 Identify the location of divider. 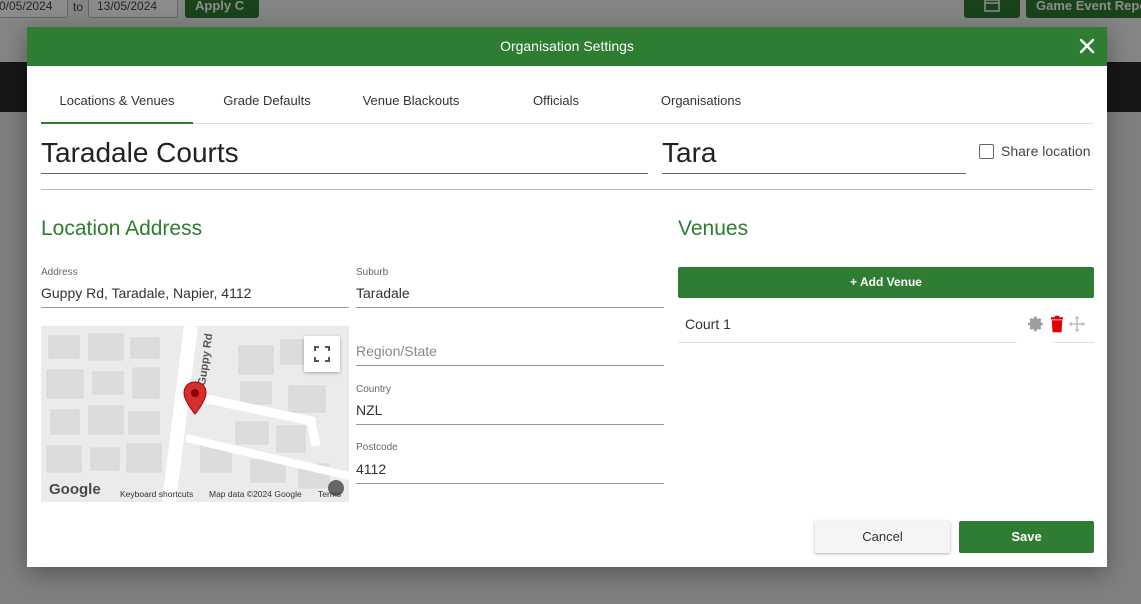
(567, 189).